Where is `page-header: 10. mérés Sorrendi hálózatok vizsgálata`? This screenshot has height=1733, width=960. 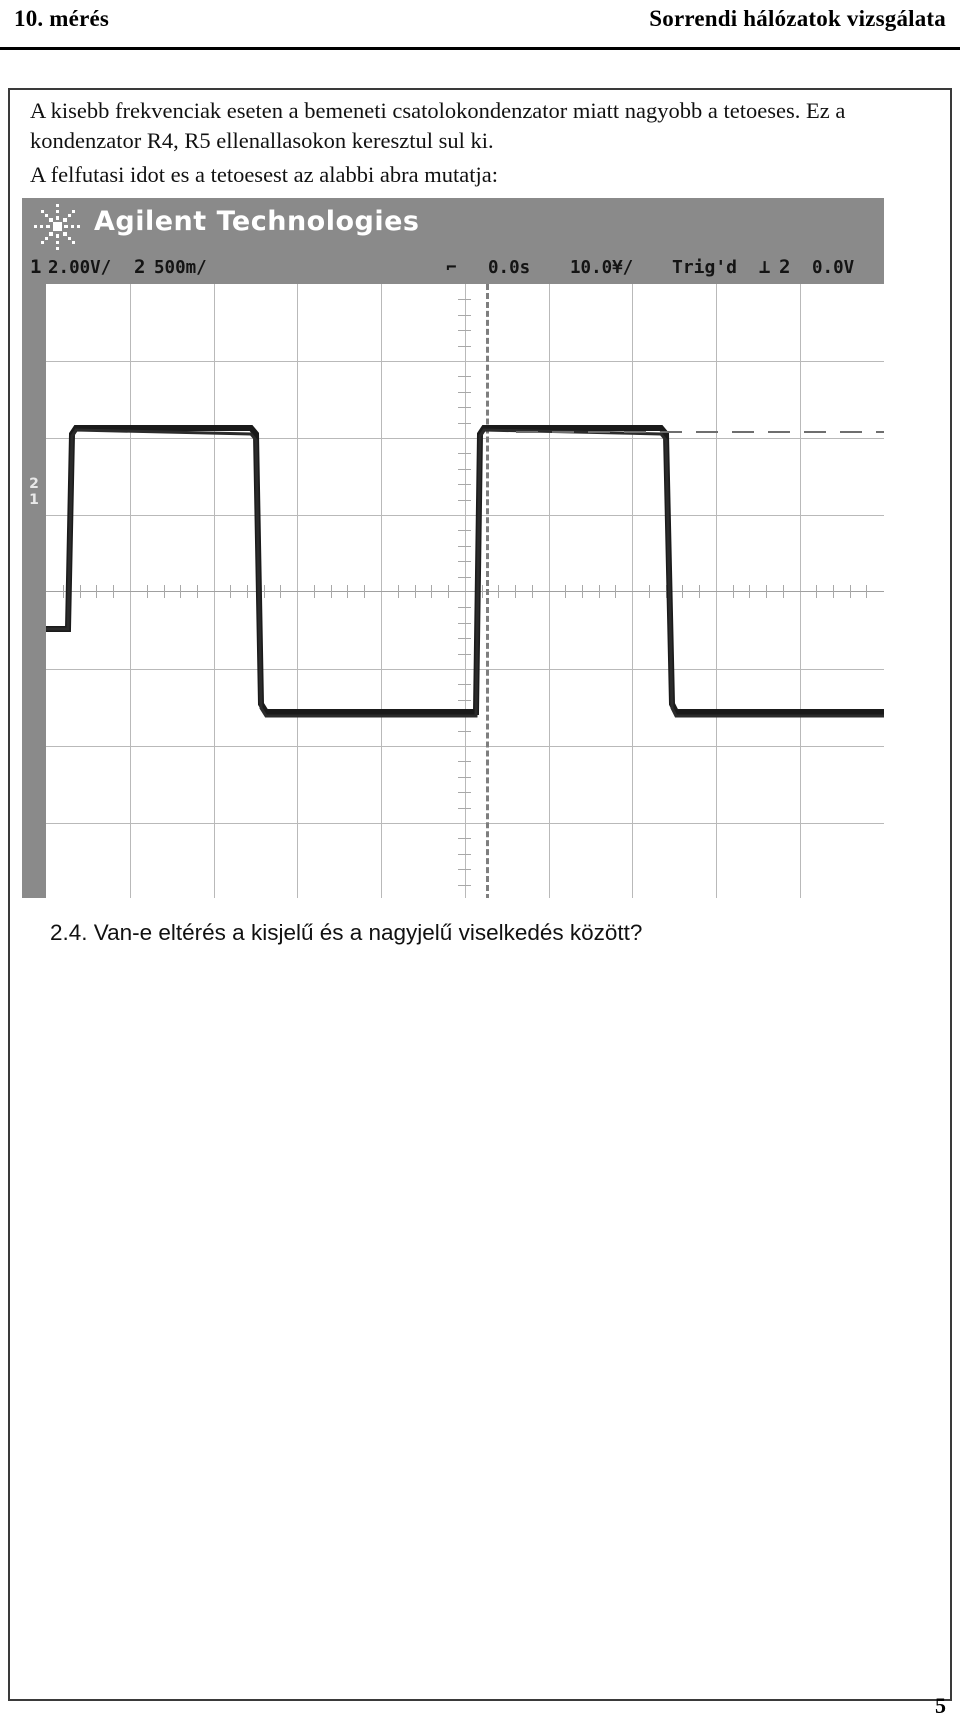
page-header: 10. mérés Sorrendi hálózatok vizsgálata is located at coordinates (480, 26).